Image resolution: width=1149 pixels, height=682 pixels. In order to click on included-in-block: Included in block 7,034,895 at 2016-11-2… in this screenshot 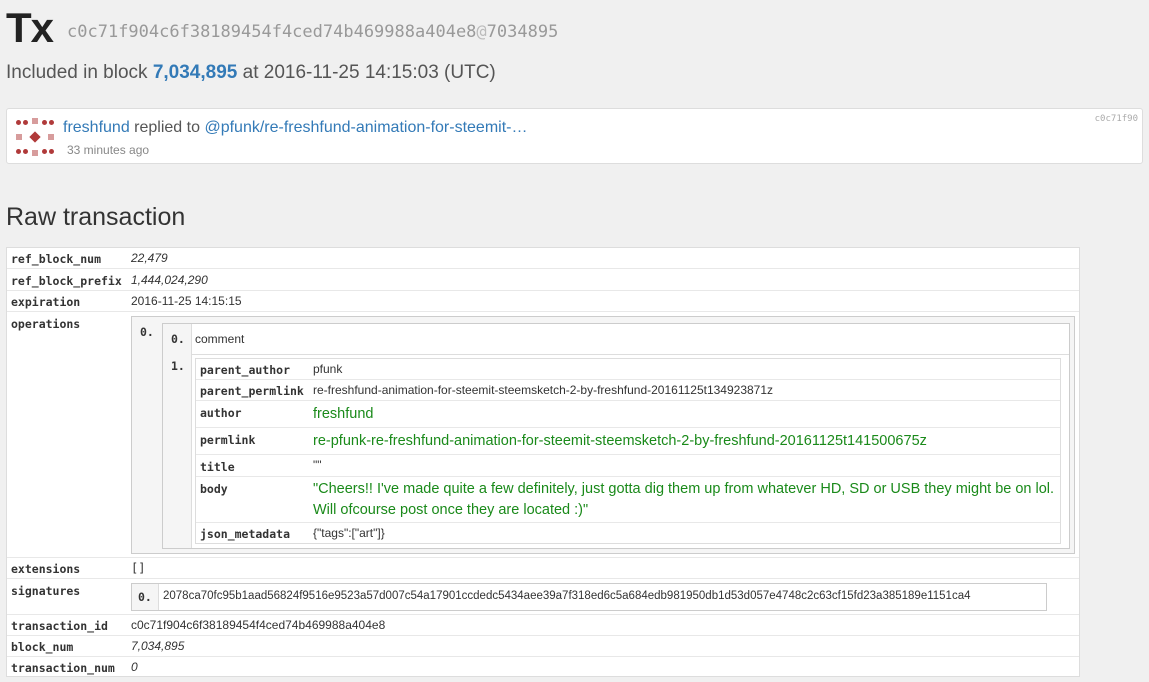, I will do `click(251, 73)`.